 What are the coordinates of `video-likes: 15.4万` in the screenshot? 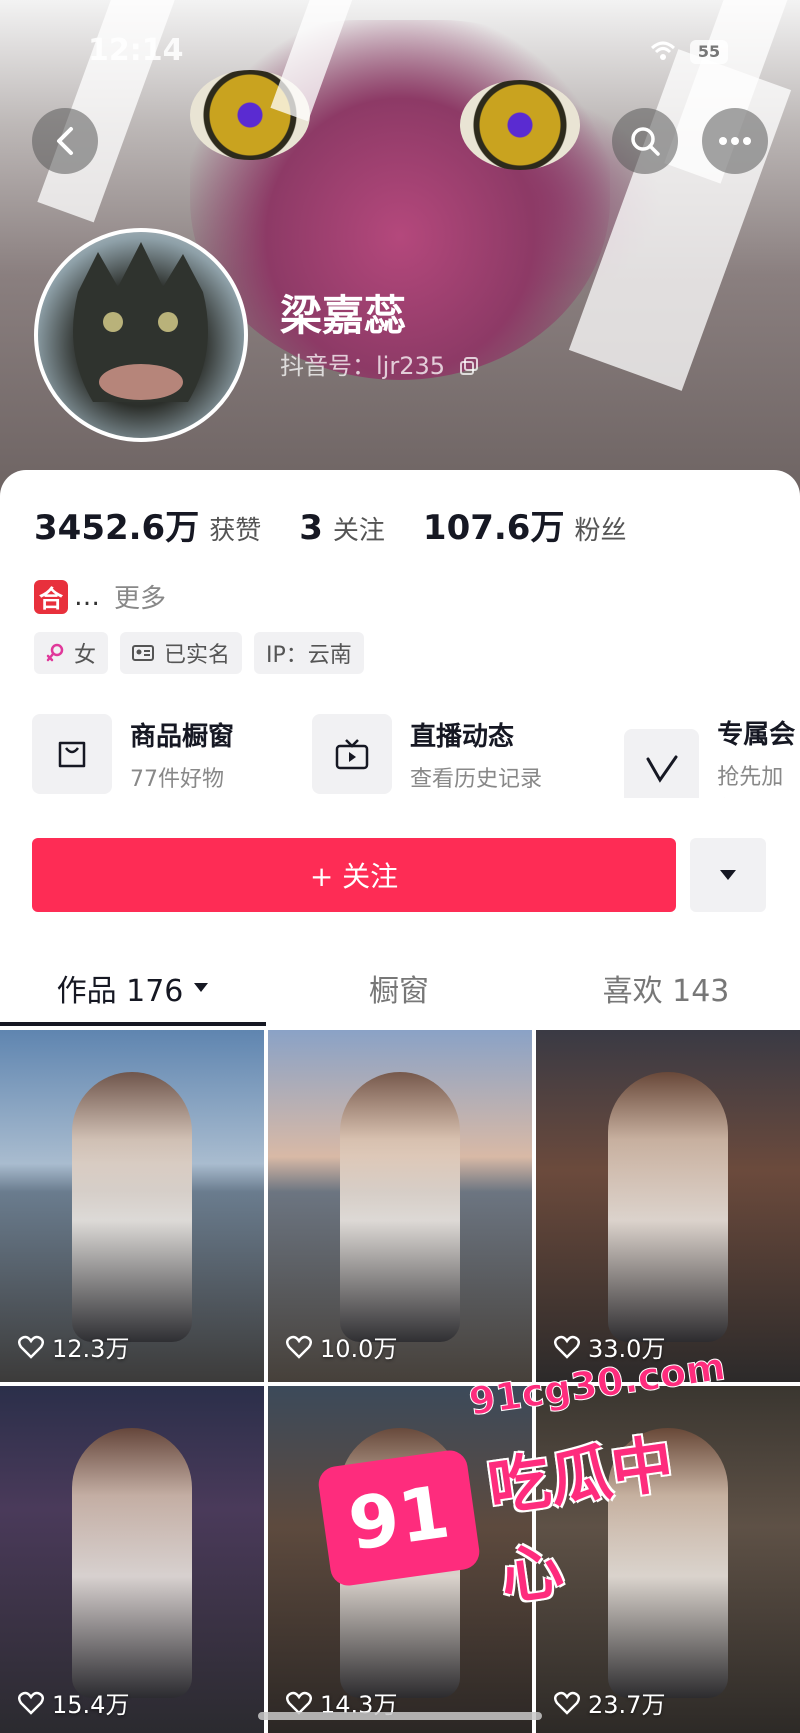 It's located at (73, 1702).